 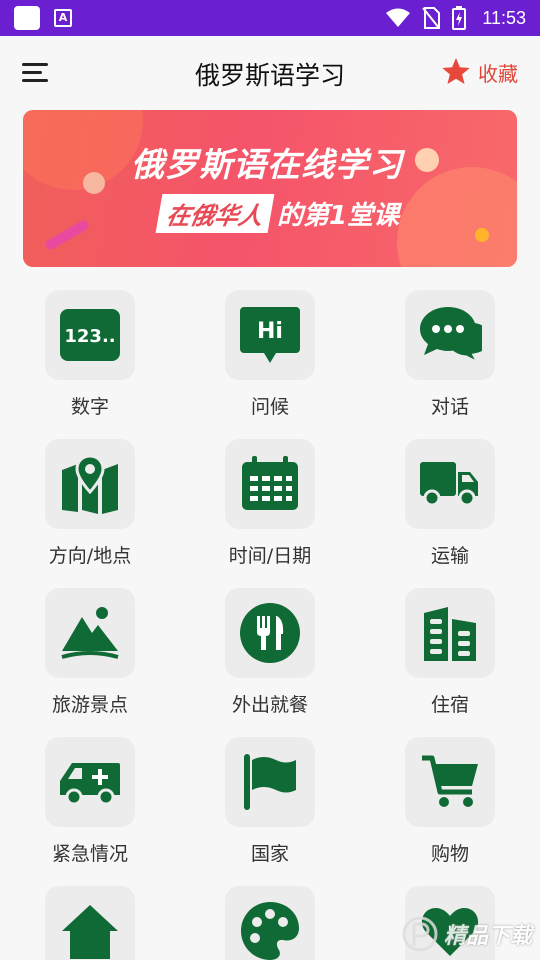 I want to click on banner-subline: 在俄华人 的第1堂课, so click(x=277, y=213).